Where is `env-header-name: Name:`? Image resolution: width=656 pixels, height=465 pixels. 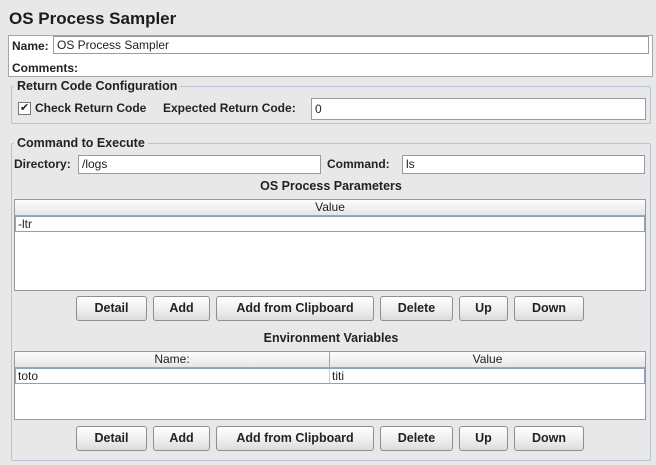
env-header-name: Name: is located at coordinates (172, 360).